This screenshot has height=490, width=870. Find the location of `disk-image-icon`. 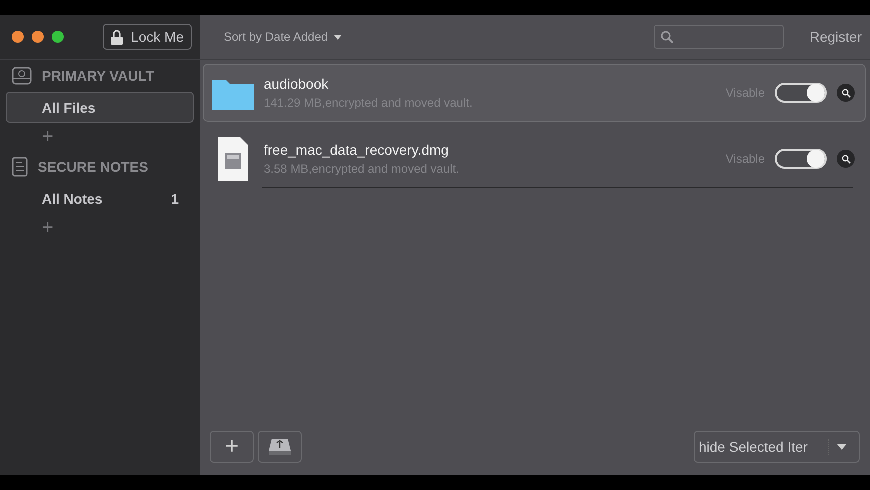

disk-image-icon is located at coordinates (233, 159).